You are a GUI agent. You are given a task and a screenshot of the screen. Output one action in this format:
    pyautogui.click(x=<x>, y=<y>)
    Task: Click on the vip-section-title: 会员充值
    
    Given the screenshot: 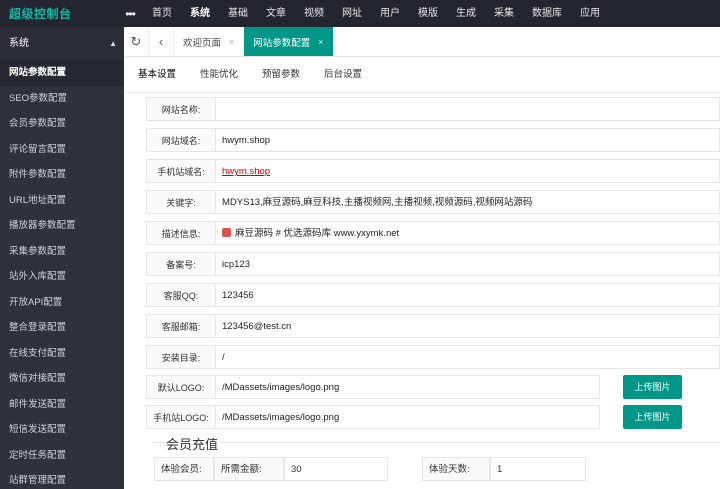 What is the action you would take?
    pyautogui.click(x=192, y=443)
    